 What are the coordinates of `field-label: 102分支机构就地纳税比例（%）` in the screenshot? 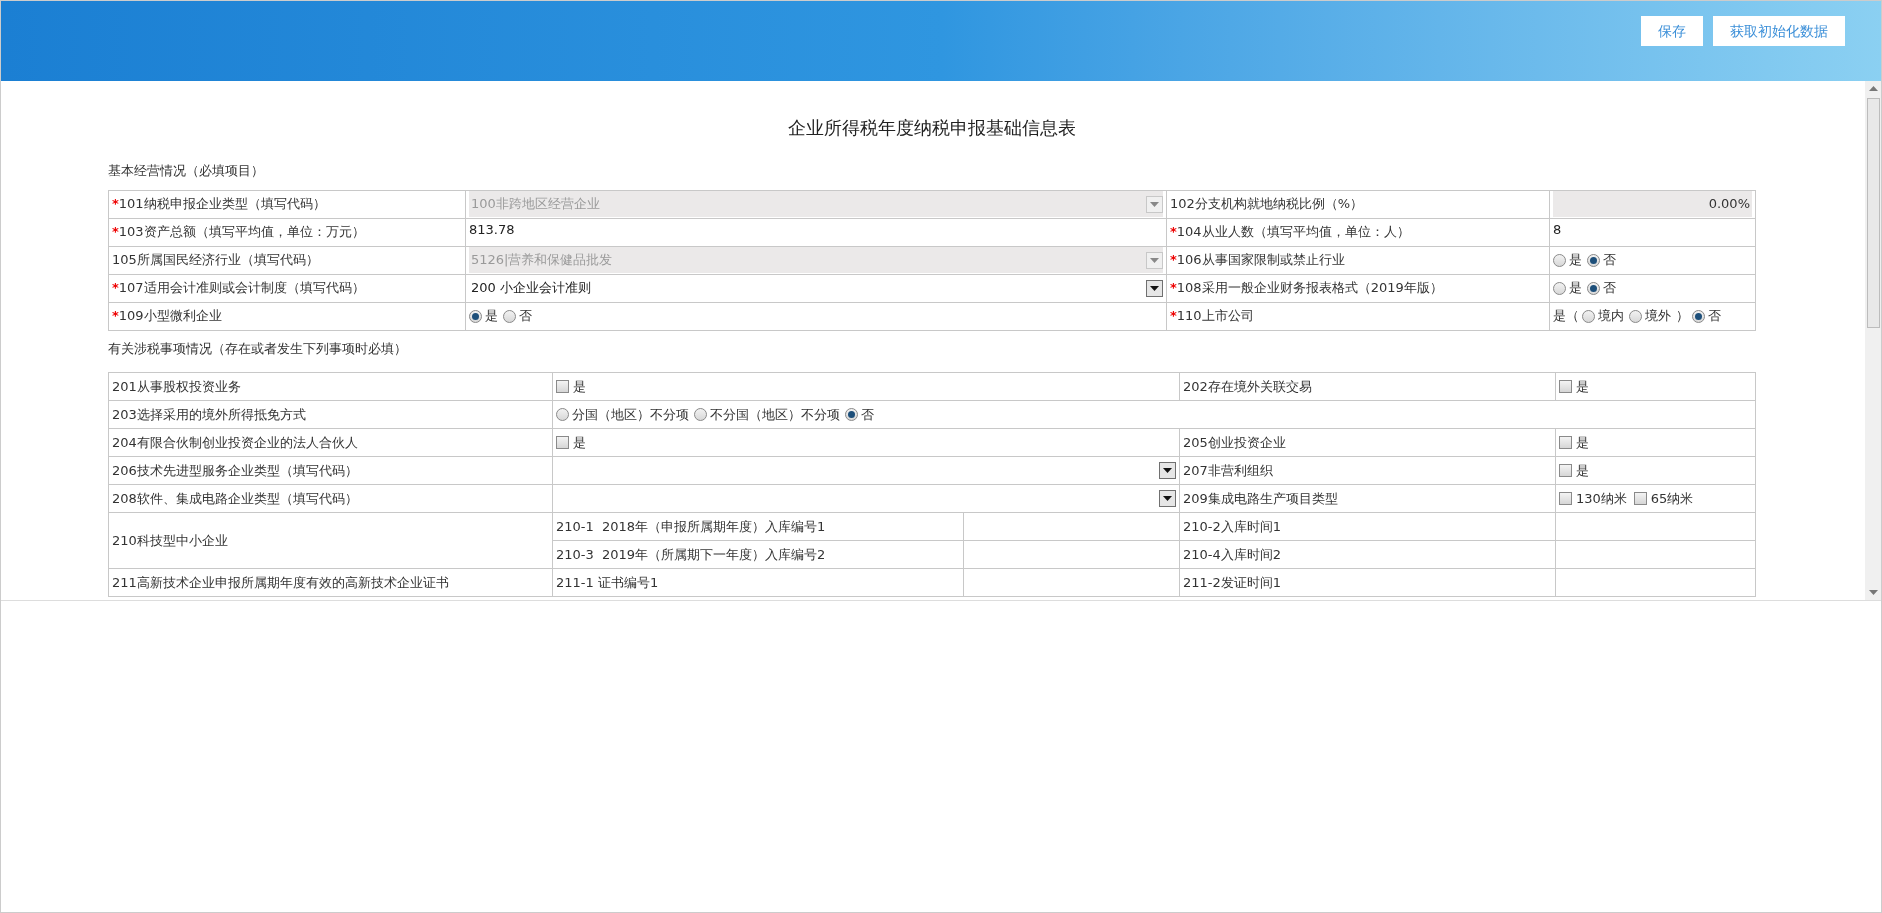 It's located at (1267, 204).